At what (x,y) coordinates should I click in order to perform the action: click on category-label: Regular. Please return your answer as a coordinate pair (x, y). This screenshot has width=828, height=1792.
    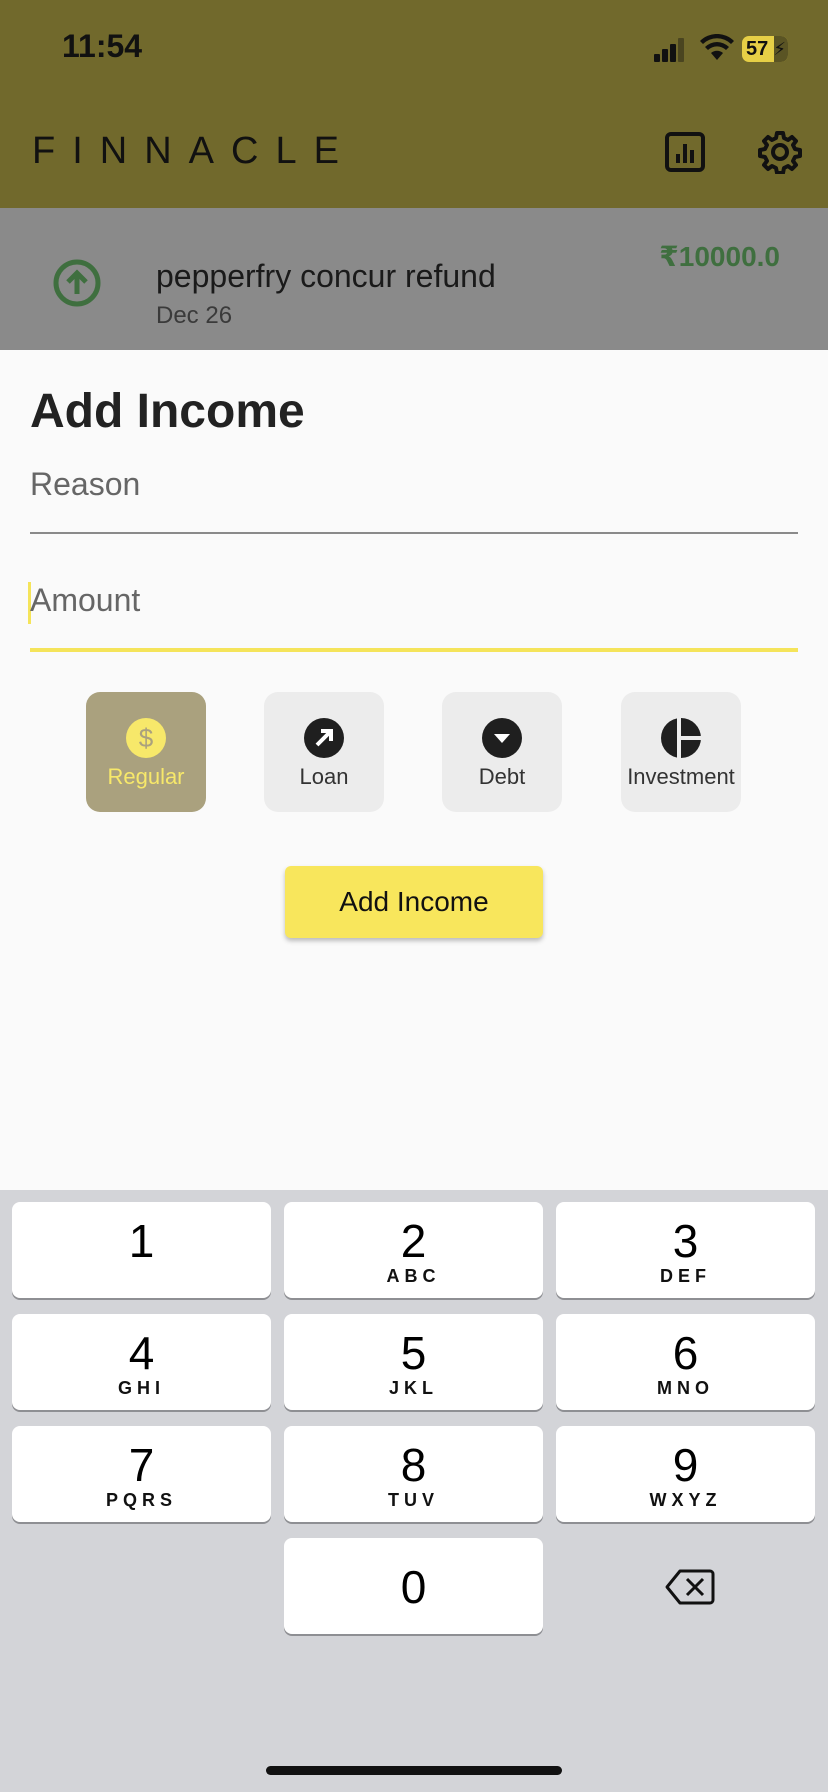
    Looking at the image, I should click on (146, 776).